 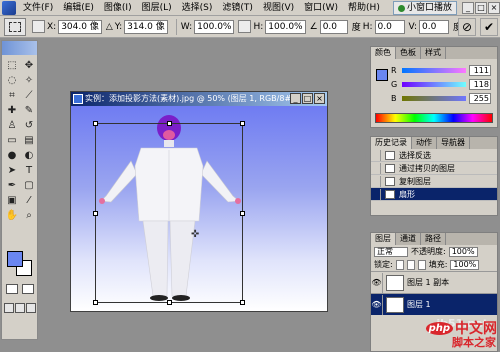 What do you see at coordinates (480, 84) in the screenshot?
I see `g-value: 118` at bounding box center [480, 84].